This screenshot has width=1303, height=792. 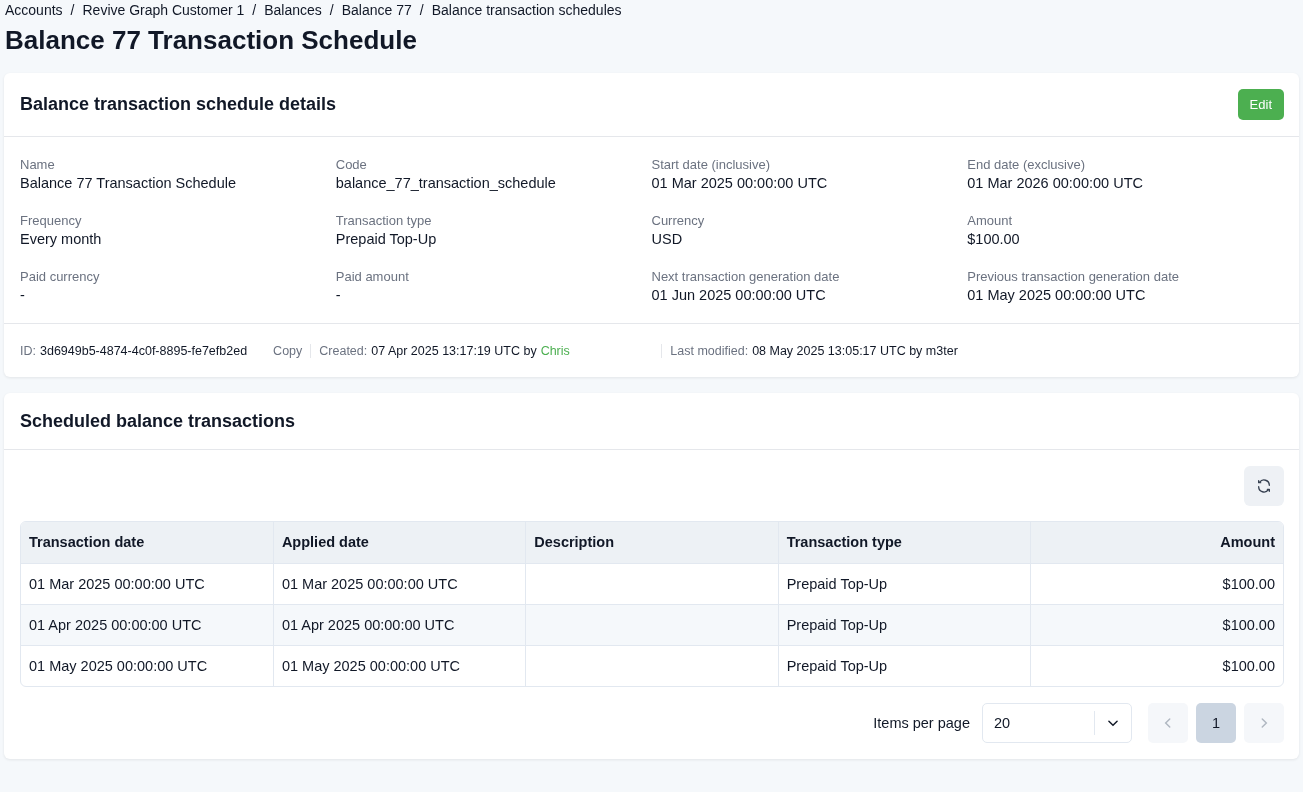 What do you see at coordinates (454, 350) in the screenshot?
I see `created-value: 07 Apr 2025 13:17:19 UTC by` at bounding box center [454, 350].